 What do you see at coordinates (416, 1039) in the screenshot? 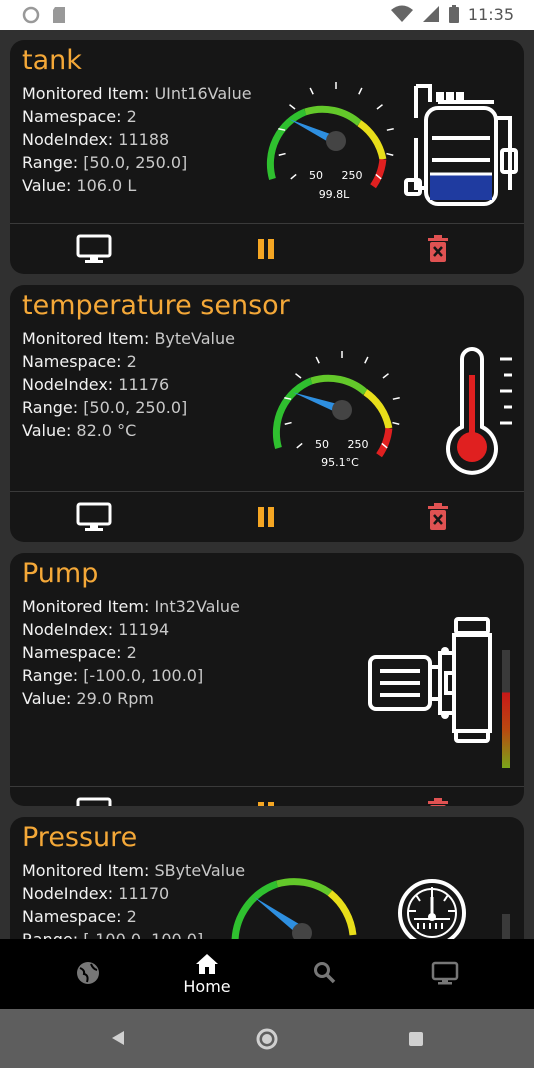
I see `recents-icon` at bounding box center [416, 1039].